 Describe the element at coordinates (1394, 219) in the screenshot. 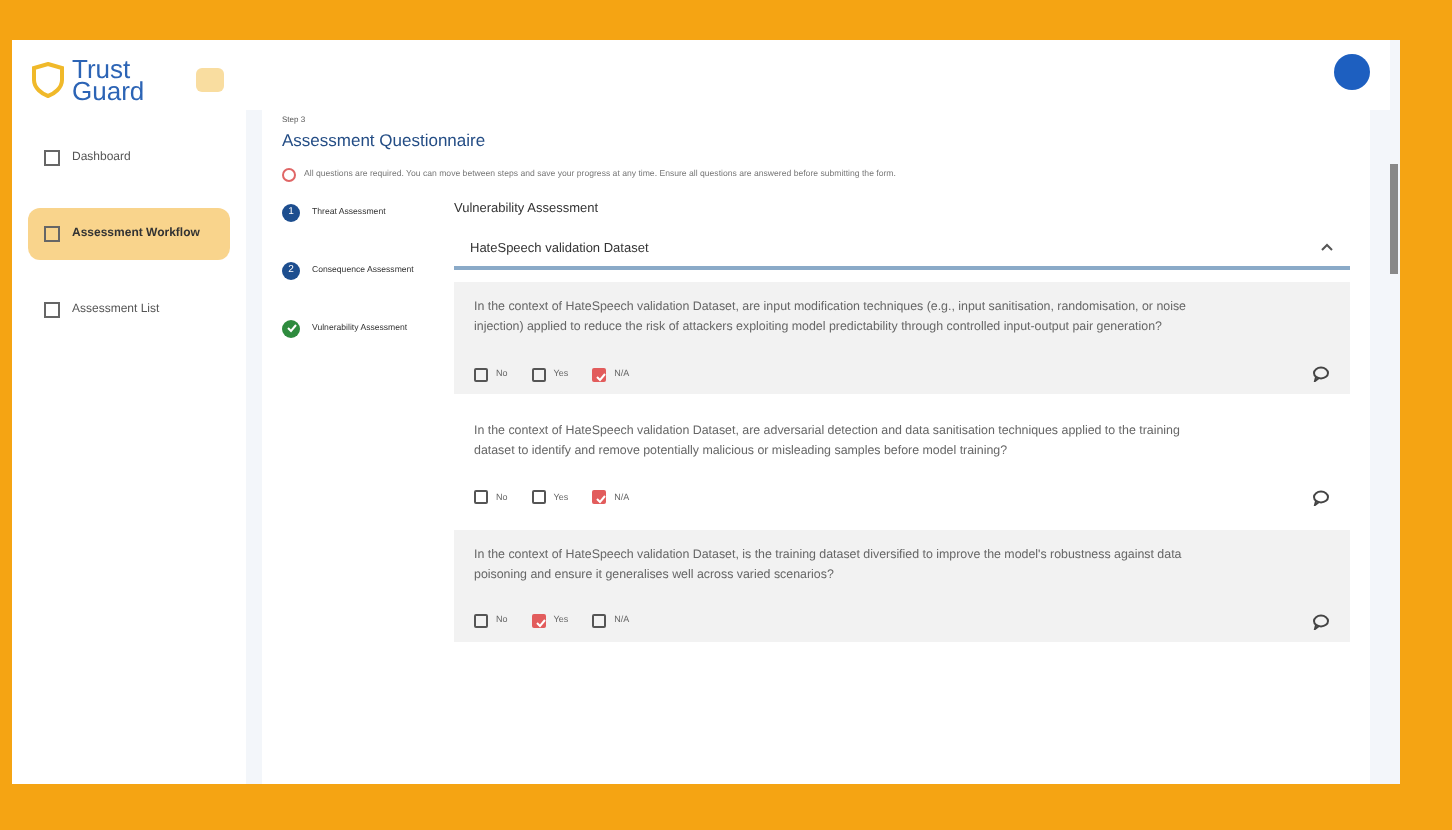

I see `scrollbar-thumb` at that location.